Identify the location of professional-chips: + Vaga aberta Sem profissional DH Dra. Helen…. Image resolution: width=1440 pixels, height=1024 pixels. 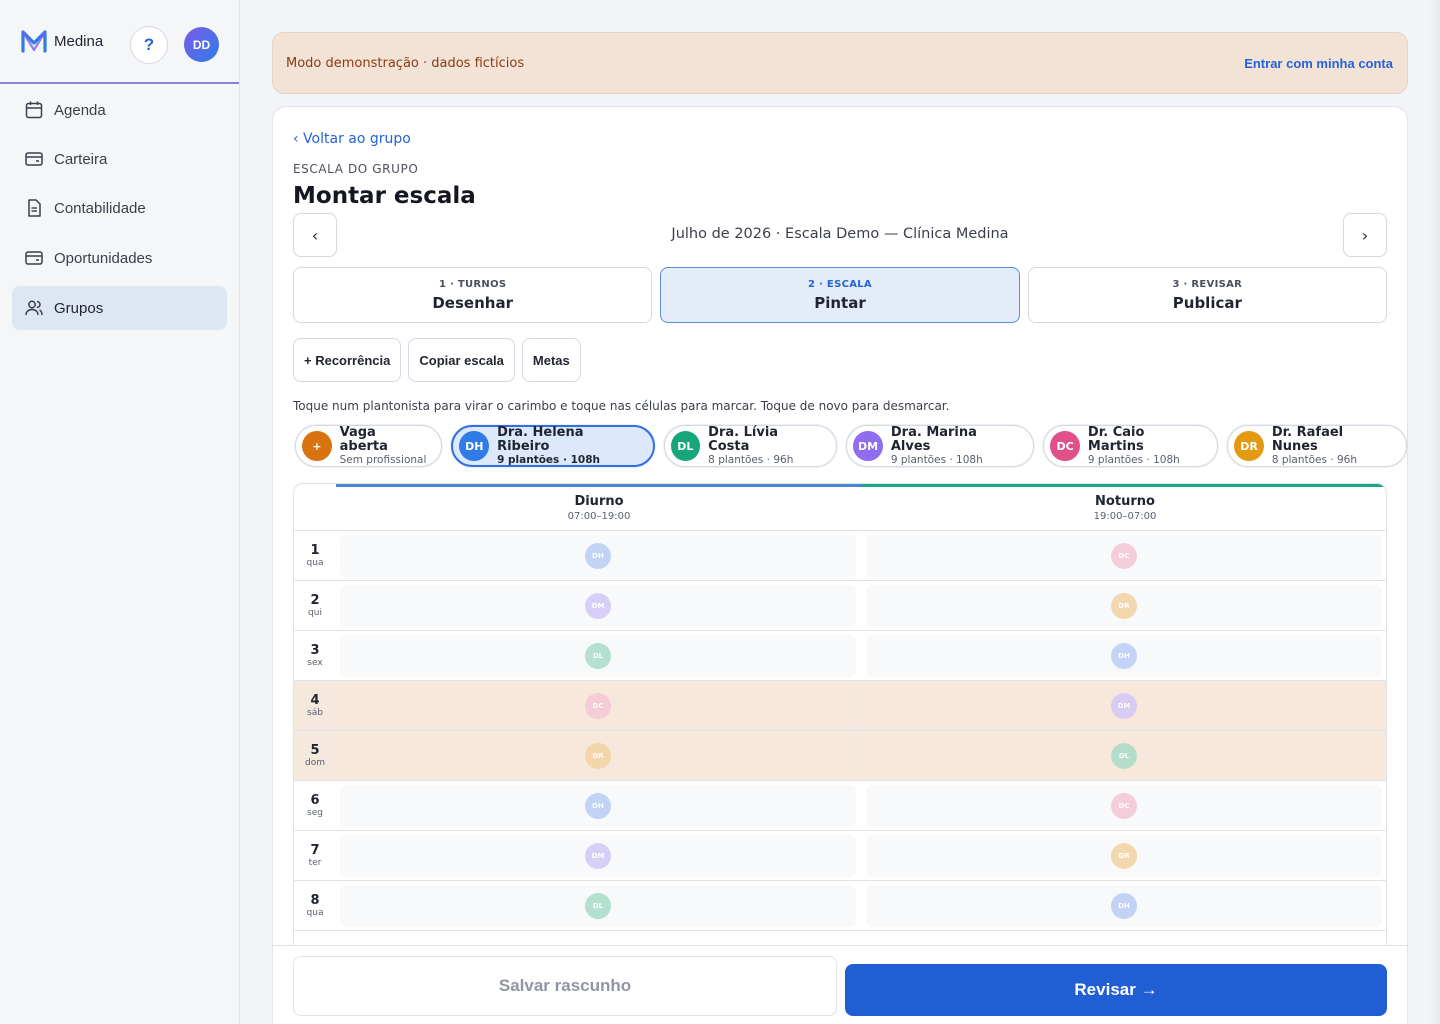
(851, 446).